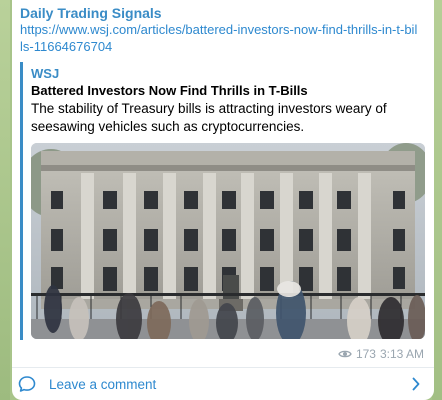 This screenshot has height=400, width=442. Describe the element at coordinates (401, 354) in the screenshot. I see `message-time: 3:13 AM` at that location.